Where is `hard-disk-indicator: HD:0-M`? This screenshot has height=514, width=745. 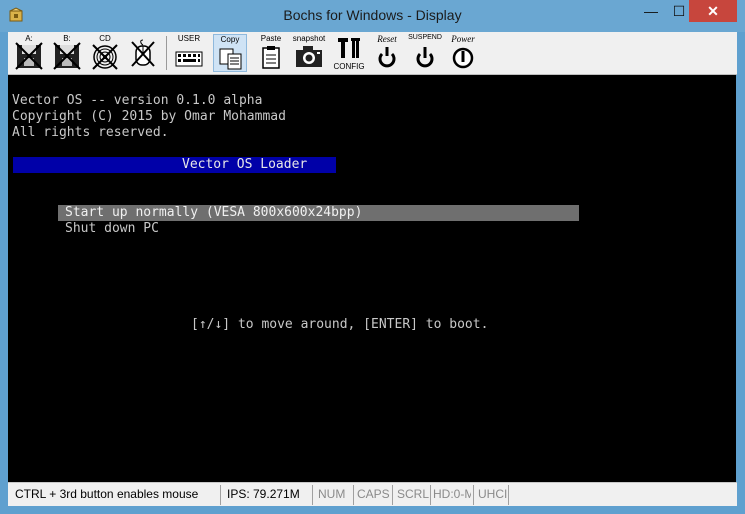
hard-disk-indicator: HD:0-M is located at coordinates (452, 494).